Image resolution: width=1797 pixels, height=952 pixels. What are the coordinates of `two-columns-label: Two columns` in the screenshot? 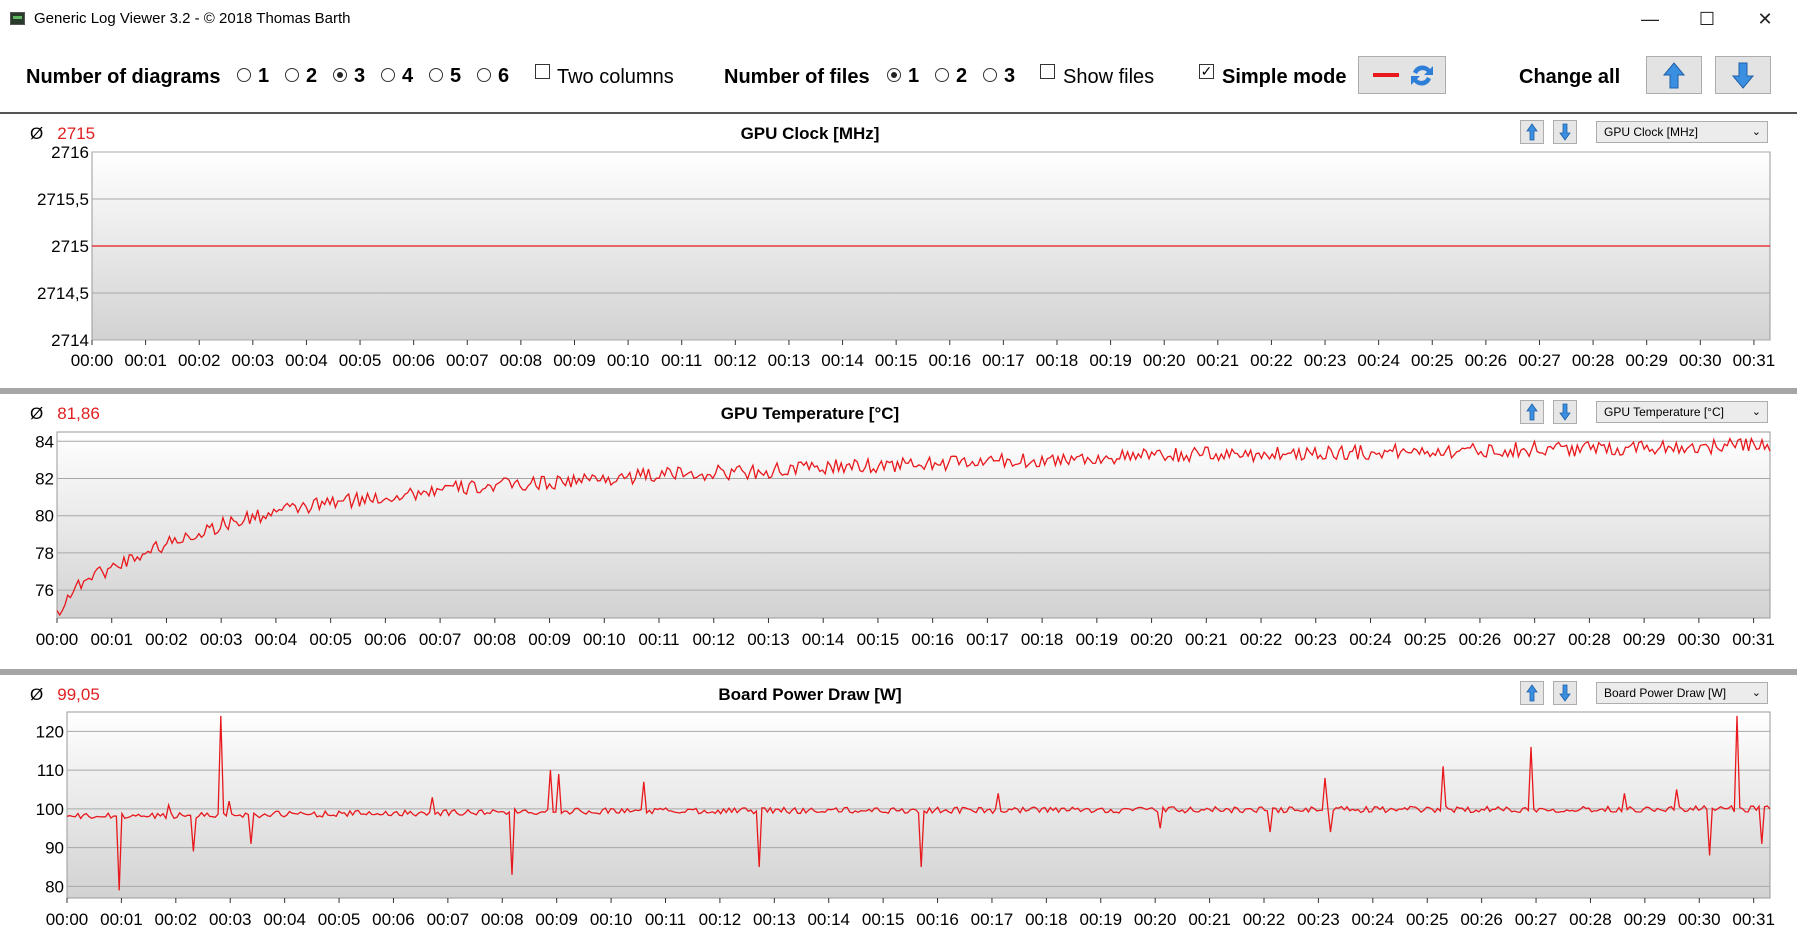 It's located at (615, 77).